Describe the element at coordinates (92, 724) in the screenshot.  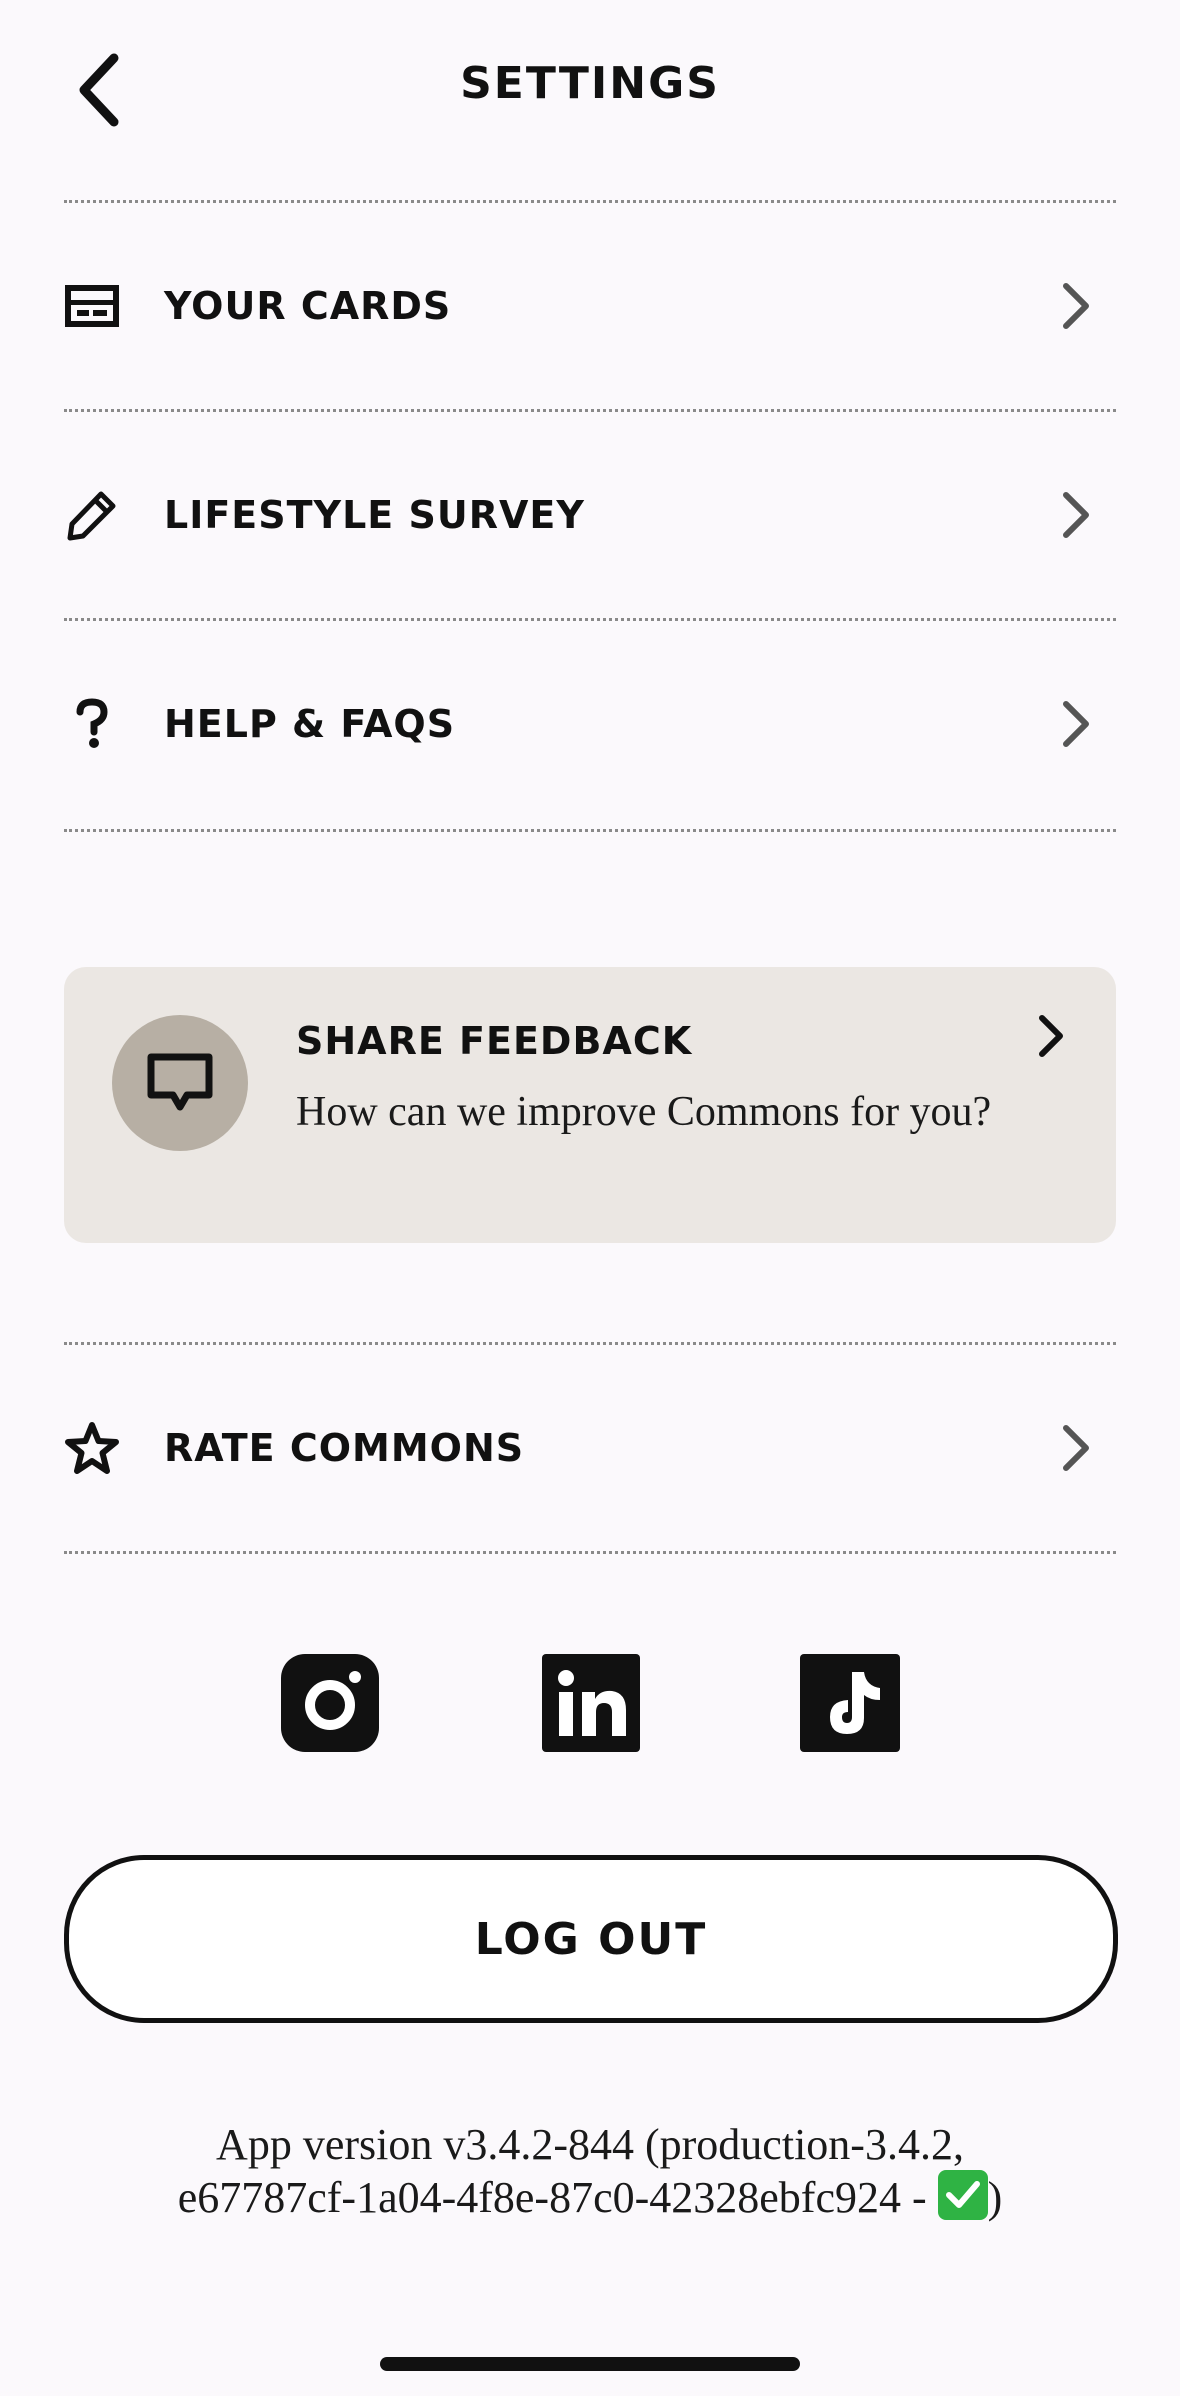
I see `question-icon` at that location.